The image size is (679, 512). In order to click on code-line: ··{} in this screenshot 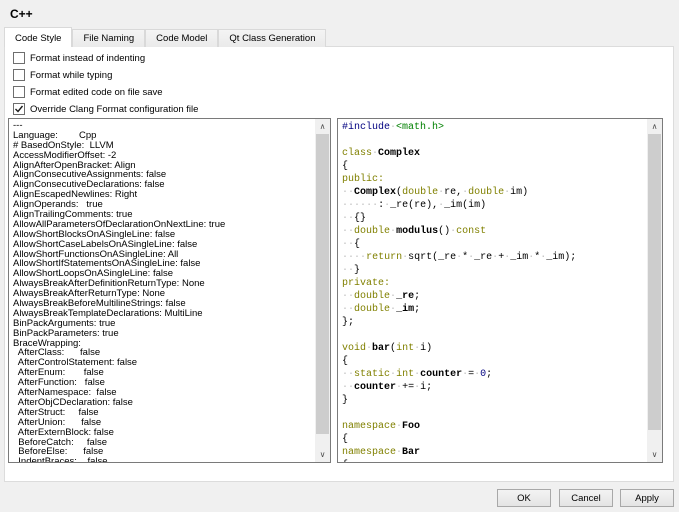, I will do `click(354, 218)`.